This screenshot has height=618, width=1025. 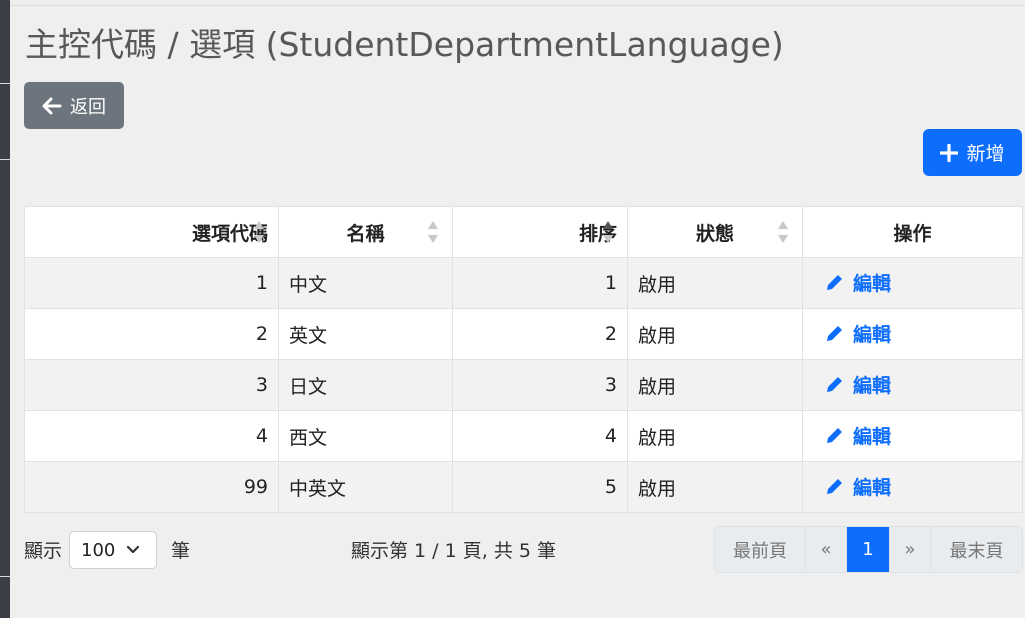 I want to click on left-panel-edge, so click(x=5, y=309).